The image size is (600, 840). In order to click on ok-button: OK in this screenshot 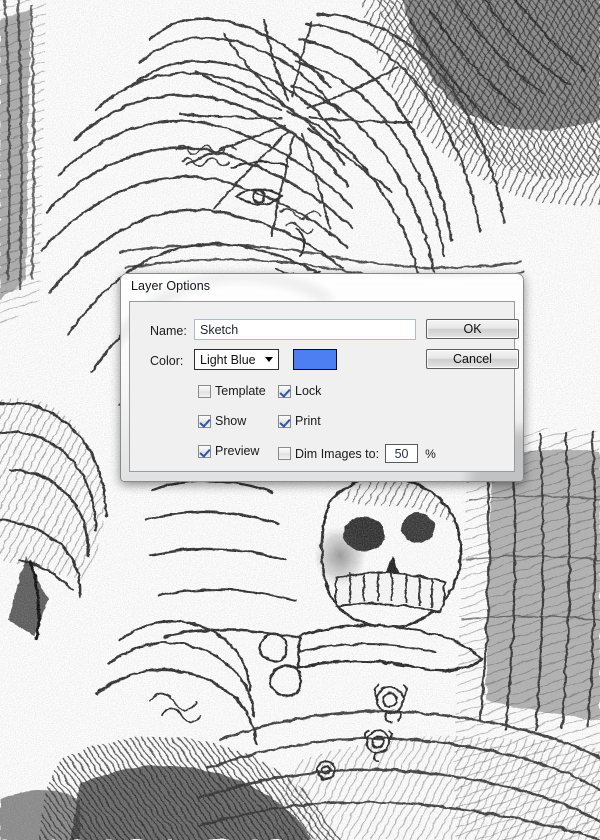, I will do `click(472, 329)`.